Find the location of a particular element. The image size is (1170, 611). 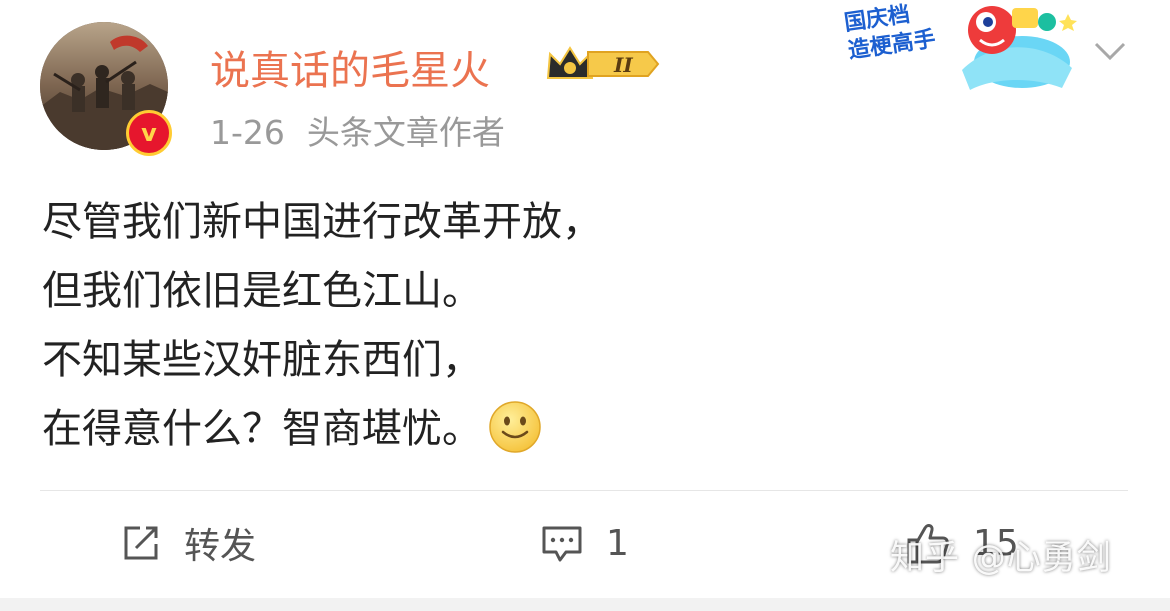

content-line-last: 在得意什么？智商堪忧。 is located at coordinates (322, 429).